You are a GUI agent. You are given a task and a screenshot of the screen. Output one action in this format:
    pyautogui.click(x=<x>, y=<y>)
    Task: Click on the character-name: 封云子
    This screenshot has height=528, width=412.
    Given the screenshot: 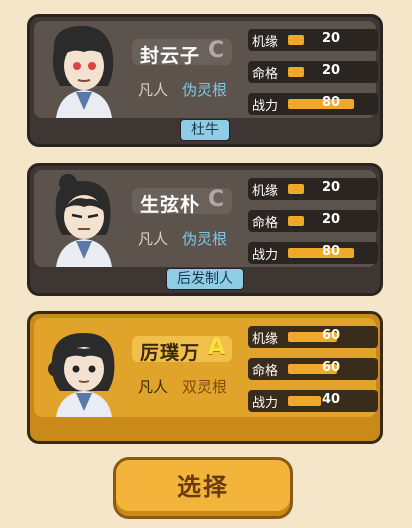 What is the action you would take?
    pyautogui.click(x=170, y=56)
    